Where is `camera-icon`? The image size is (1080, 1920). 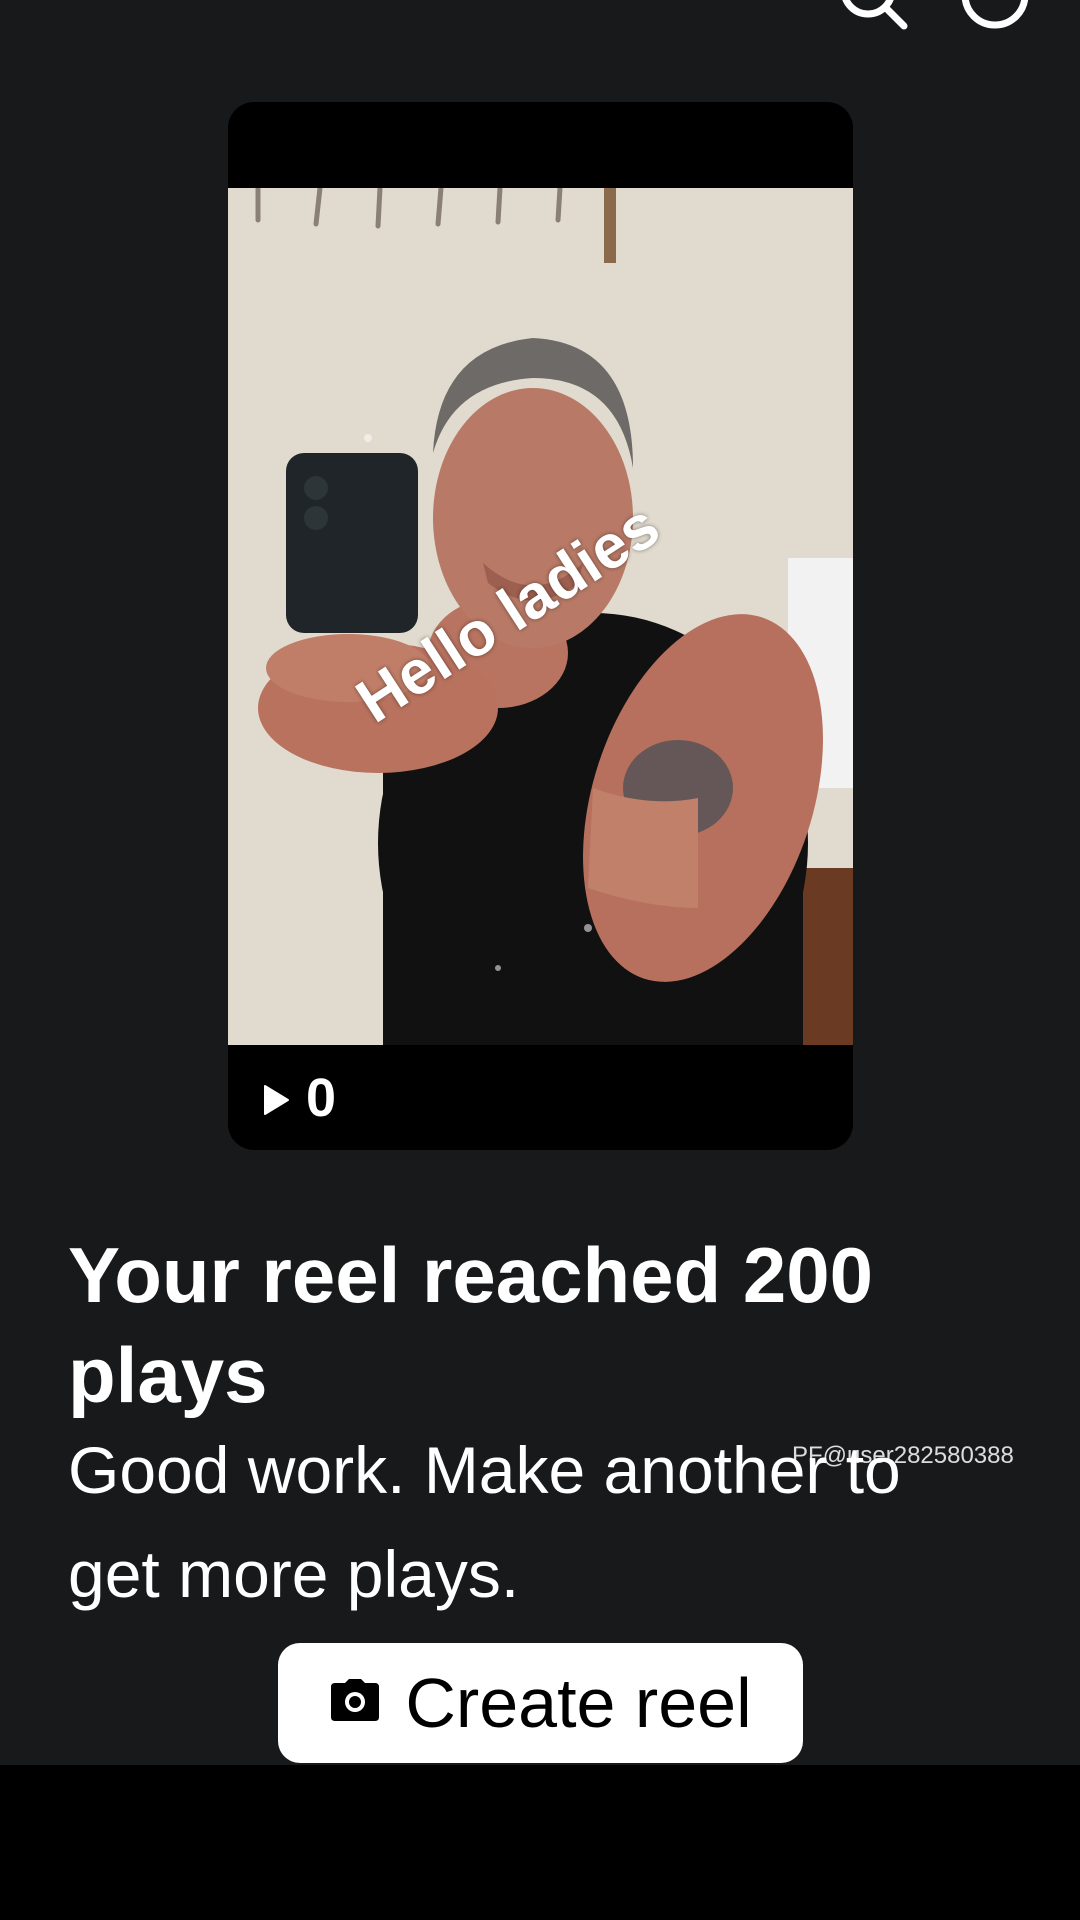
camera-icon is located at coordinates (355, 1703).